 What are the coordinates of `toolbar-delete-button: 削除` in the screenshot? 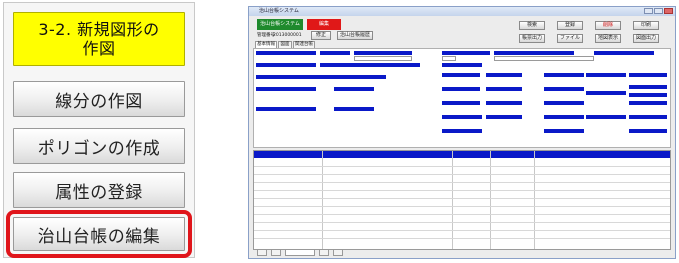 It's located at (608, 25).